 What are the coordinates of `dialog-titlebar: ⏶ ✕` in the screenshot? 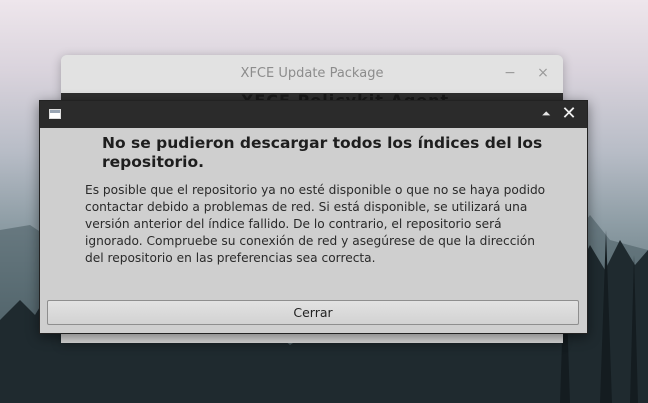 It's located at (313, 114).